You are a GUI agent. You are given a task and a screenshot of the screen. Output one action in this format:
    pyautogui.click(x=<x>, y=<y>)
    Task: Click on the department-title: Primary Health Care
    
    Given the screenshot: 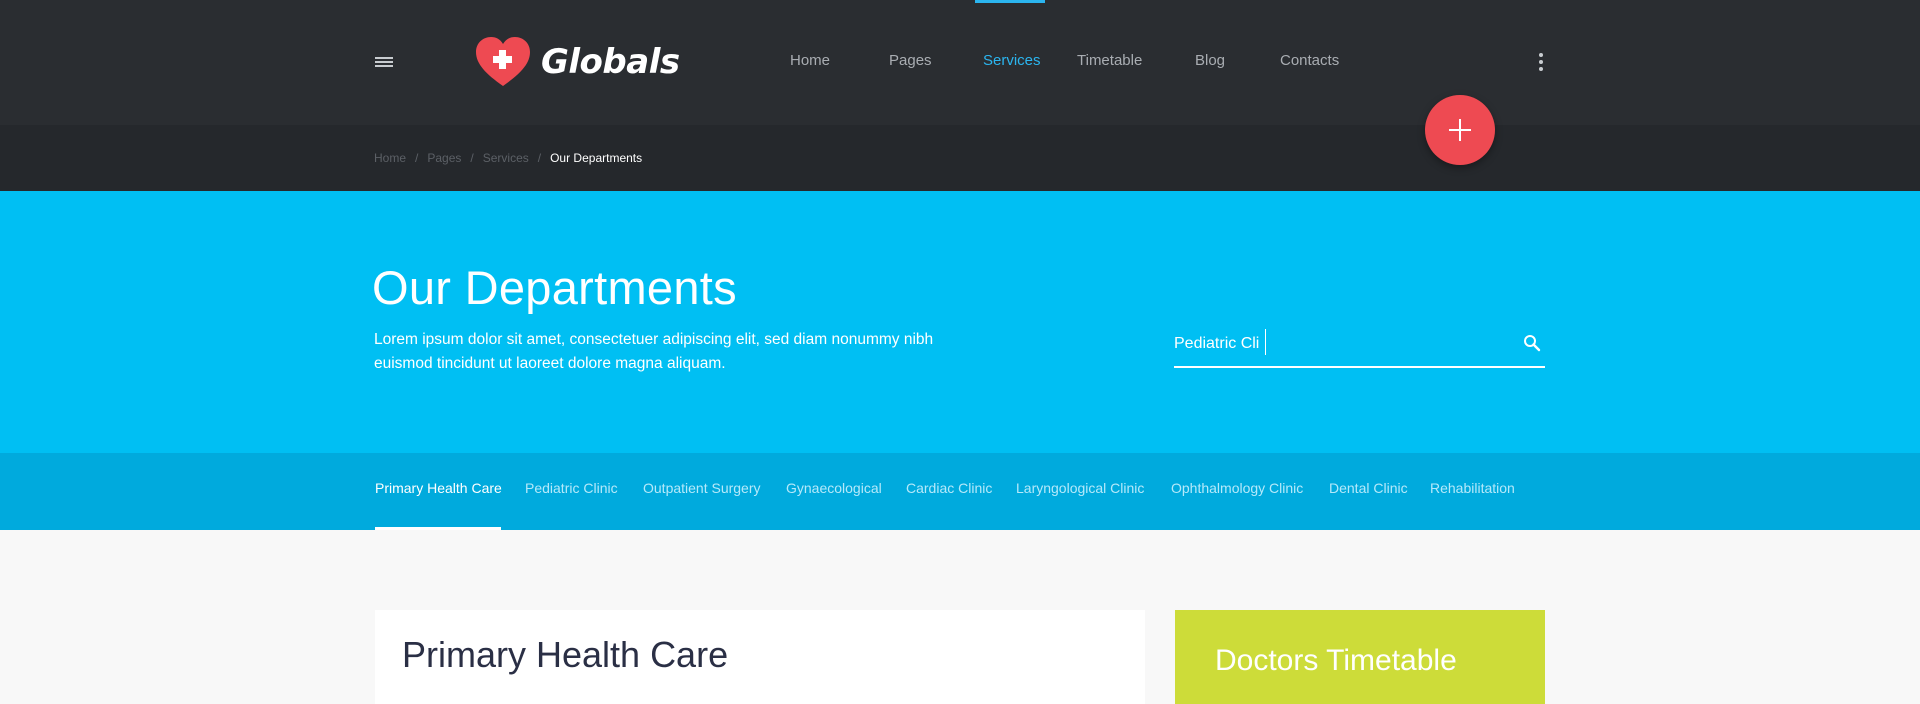 What is the action you would take?
    pyautogui.click(x=565, y=654)
    